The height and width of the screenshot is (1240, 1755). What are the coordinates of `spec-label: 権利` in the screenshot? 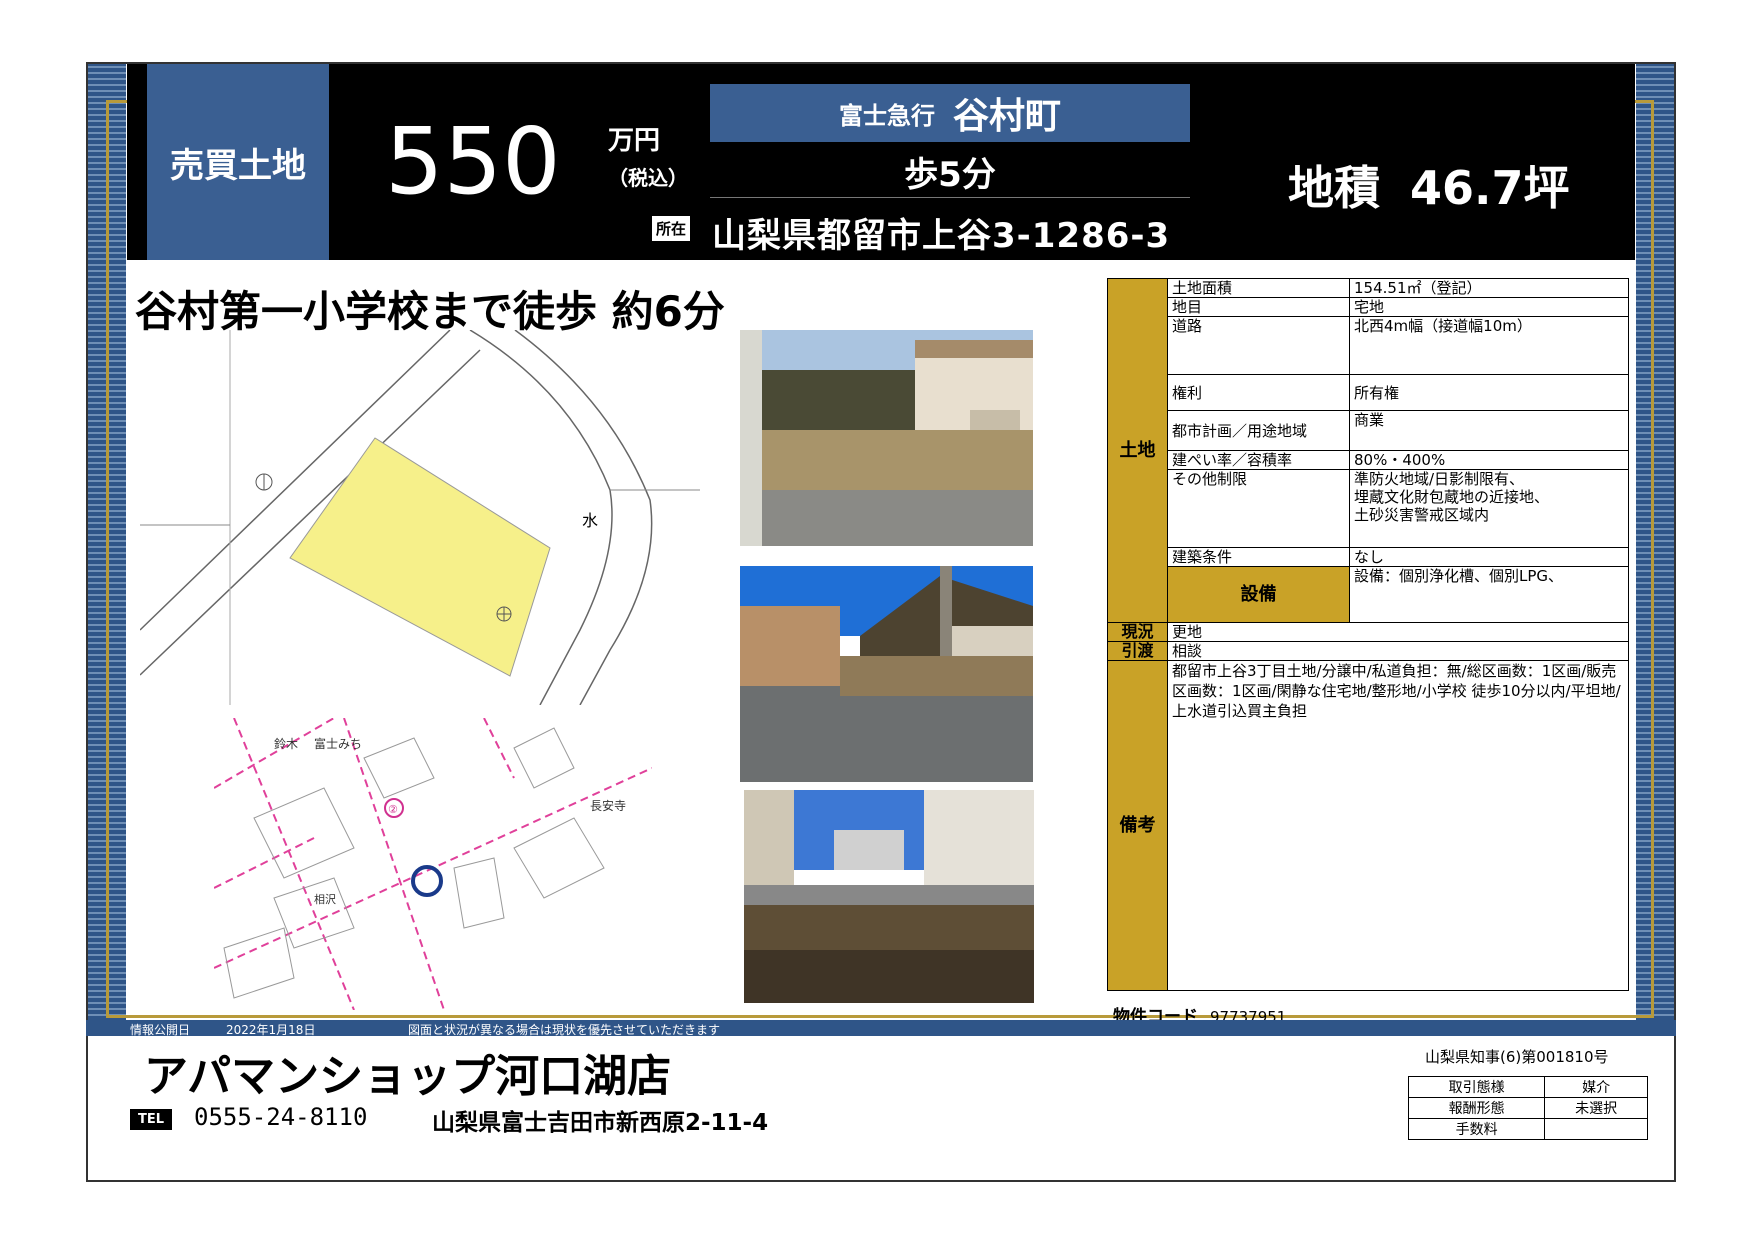 It's located at (1258, 392).